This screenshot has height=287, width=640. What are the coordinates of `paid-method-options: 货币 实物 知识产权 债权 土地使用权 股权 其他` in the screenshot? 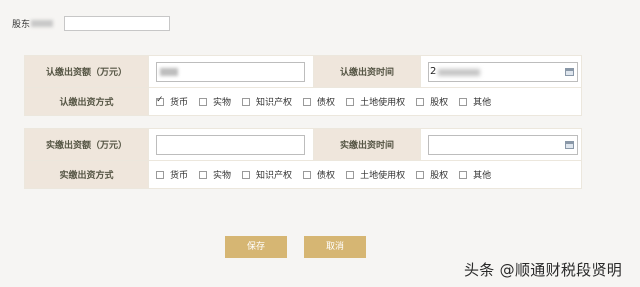 It's located at (368, 174).